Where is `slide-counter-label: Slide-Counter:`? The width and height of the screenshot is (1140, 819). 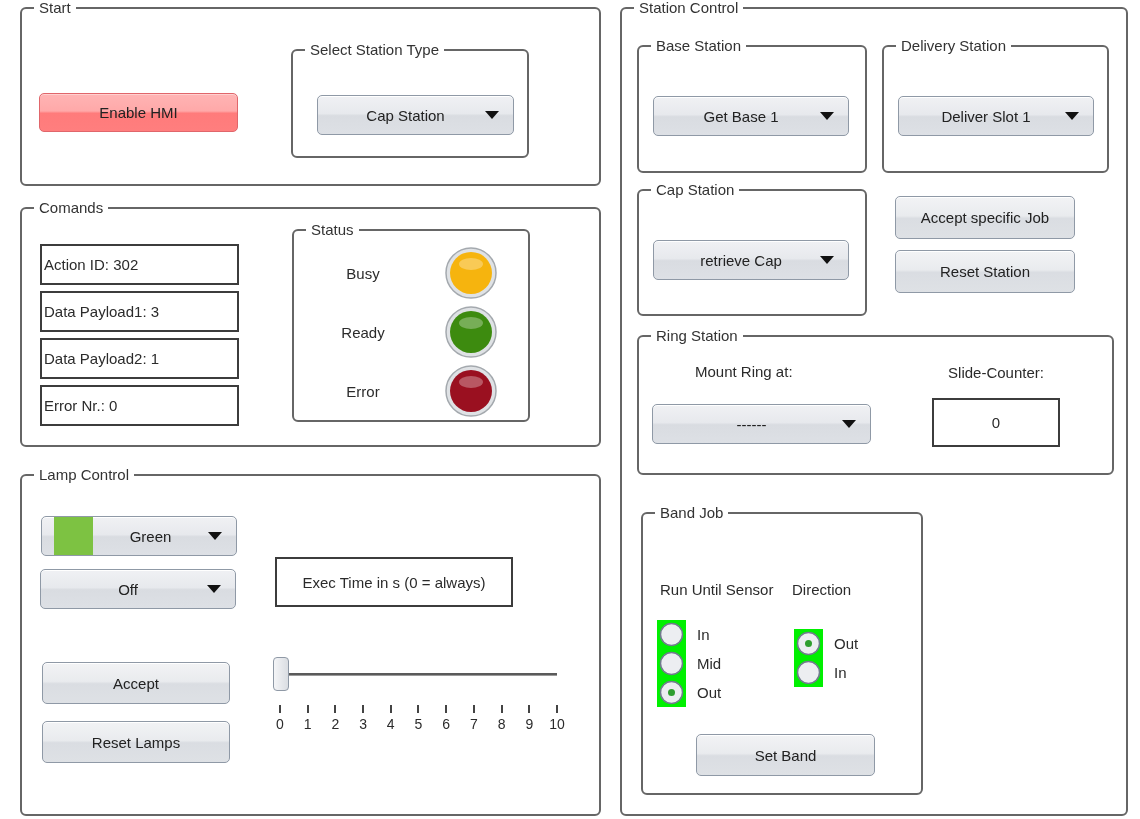
slide-counter-label: Slide-Counter: is located at coordinates (996, 373).